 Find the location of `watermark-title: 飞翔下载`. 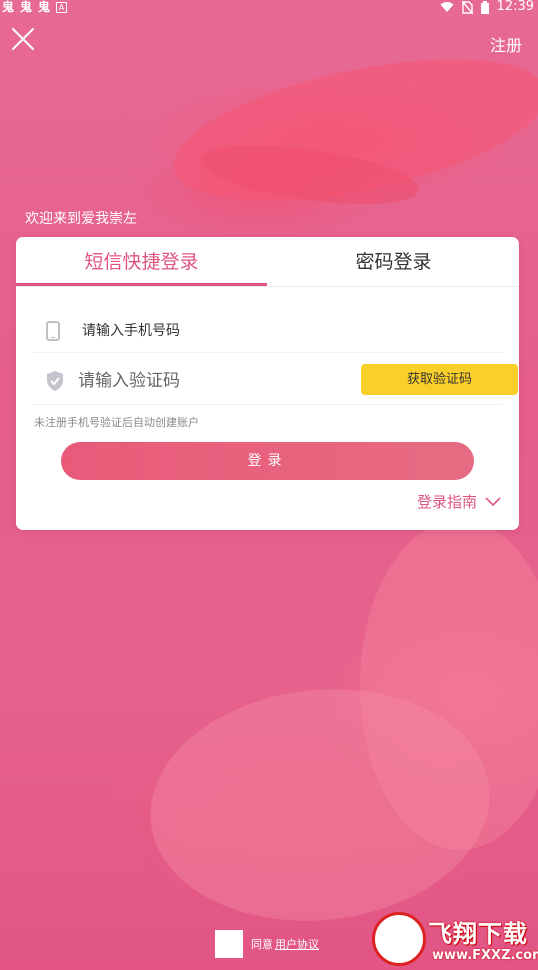

watermark-title: 飞翔下载 is located at coordinates (478, 934).